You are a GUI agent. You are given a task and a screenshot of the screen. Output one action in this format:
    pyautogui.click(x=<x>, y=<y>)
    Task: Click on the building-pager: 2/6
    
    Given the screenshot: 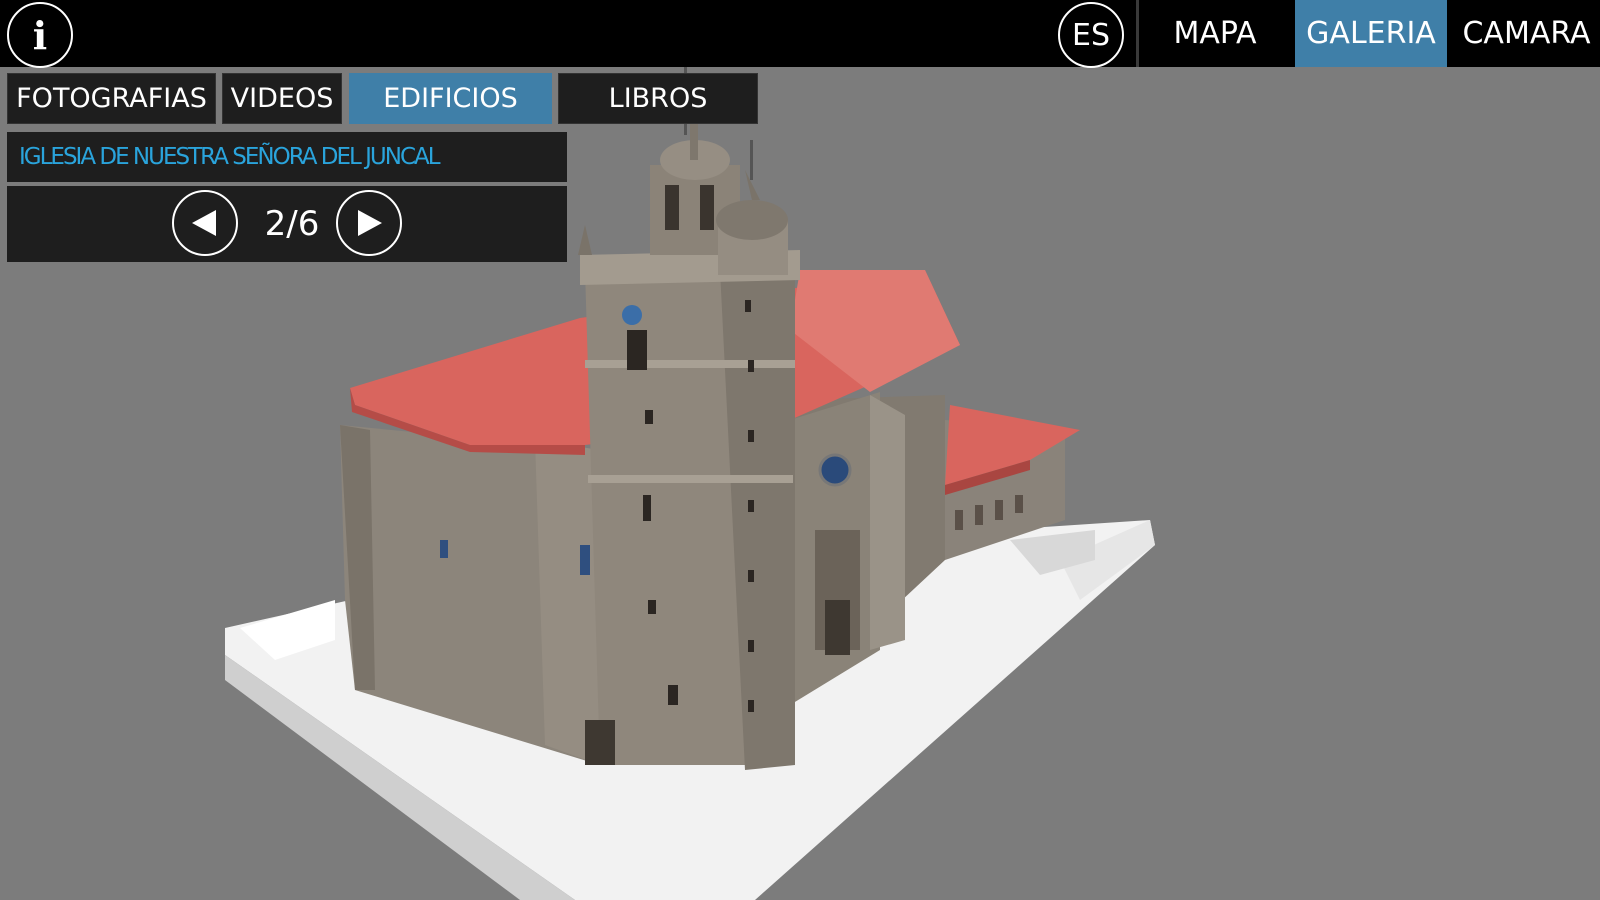 What is the action you would take?
    pyautogui.click(x=287, y=224)
    